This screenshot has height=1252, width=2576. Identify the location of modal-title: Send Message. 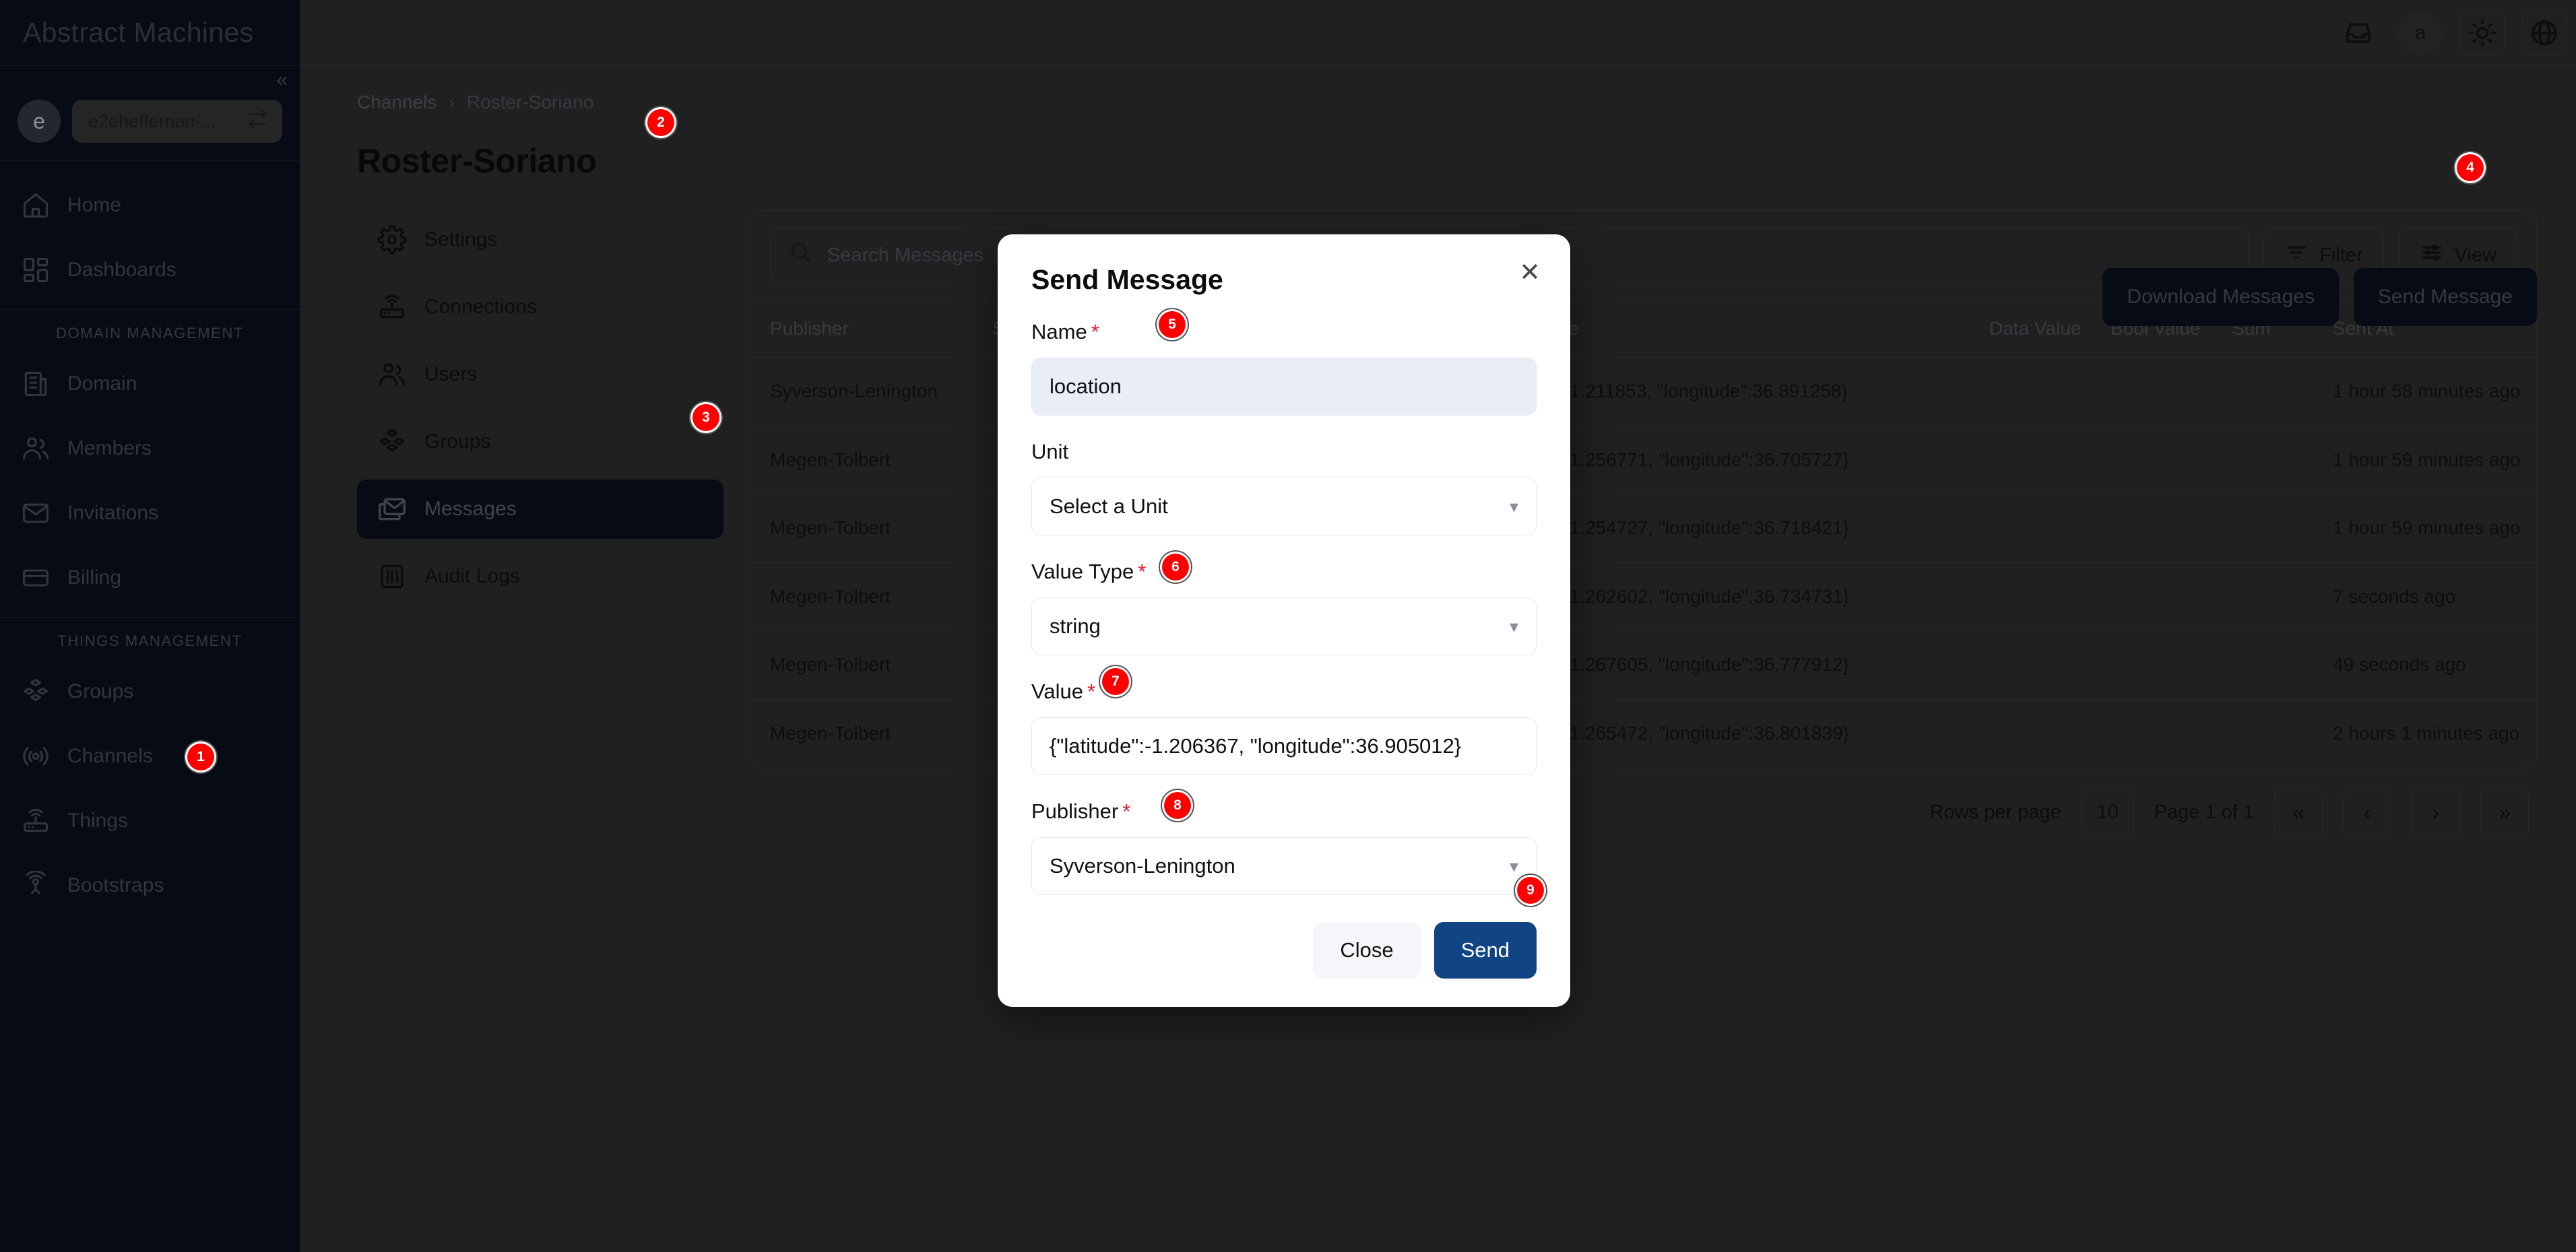
(1127, 280).